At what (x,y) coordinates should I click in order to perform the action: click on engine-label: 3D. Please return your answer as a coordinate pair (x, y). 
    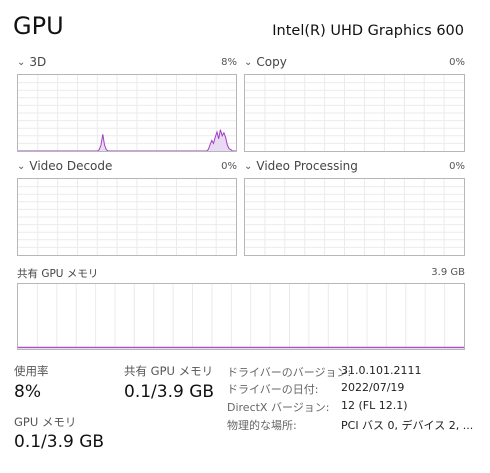
    Looking at the image, I should click on (38, 62).